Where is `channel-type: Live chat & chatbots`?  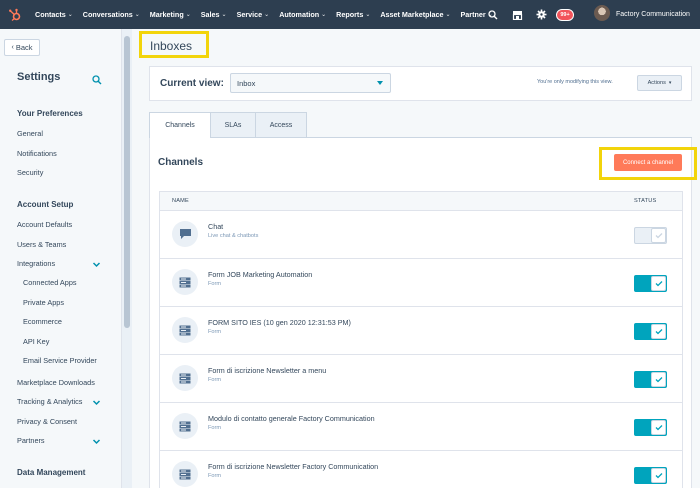 channel-type: Live chat & chatbots is located at coordinates (233, 236).